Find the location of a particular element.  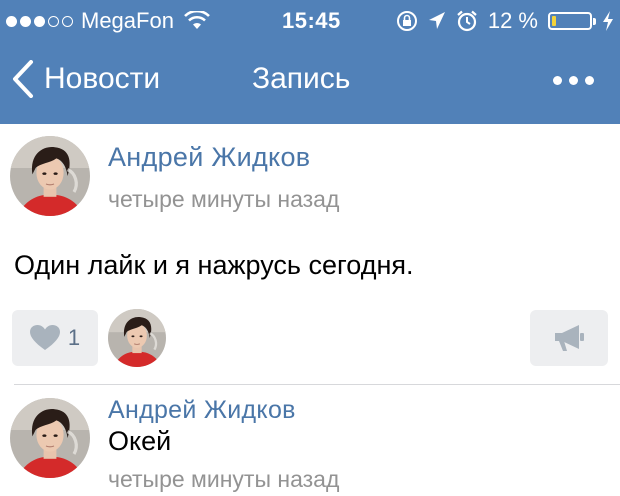

status-right: 12 % is located at coordinates (505, 21).